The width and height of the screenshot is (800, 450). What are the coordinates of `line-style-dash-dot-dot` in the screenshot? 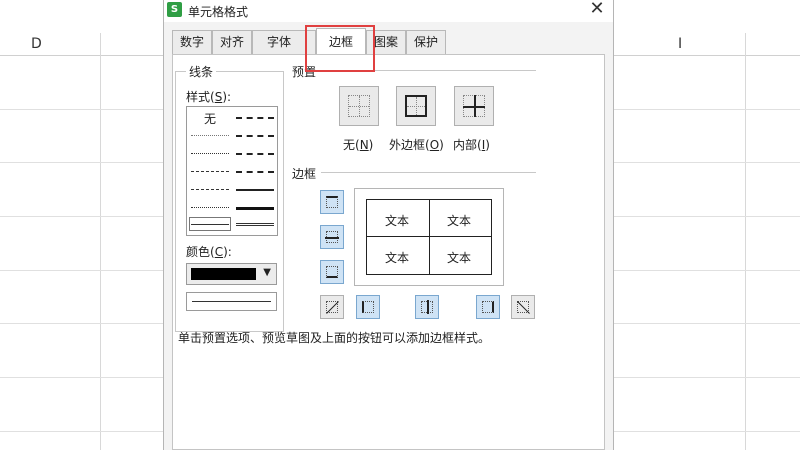 It's located at (210, 171).